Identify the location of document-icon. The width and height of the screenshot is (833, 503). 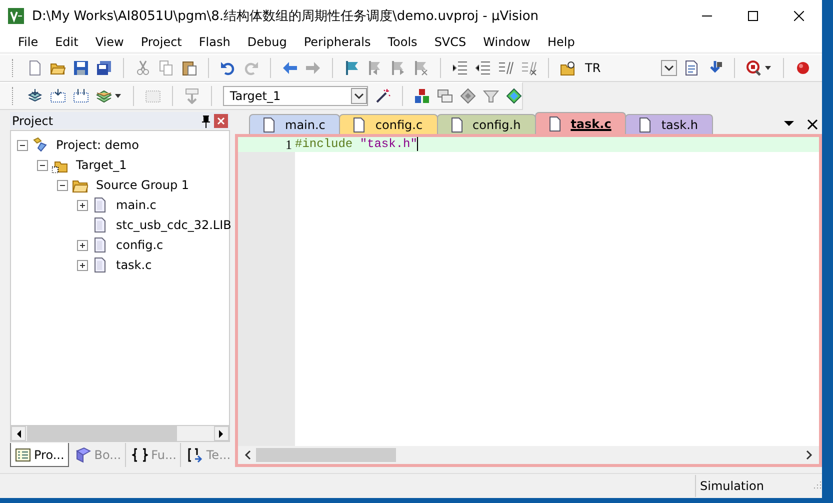
(692, 68).